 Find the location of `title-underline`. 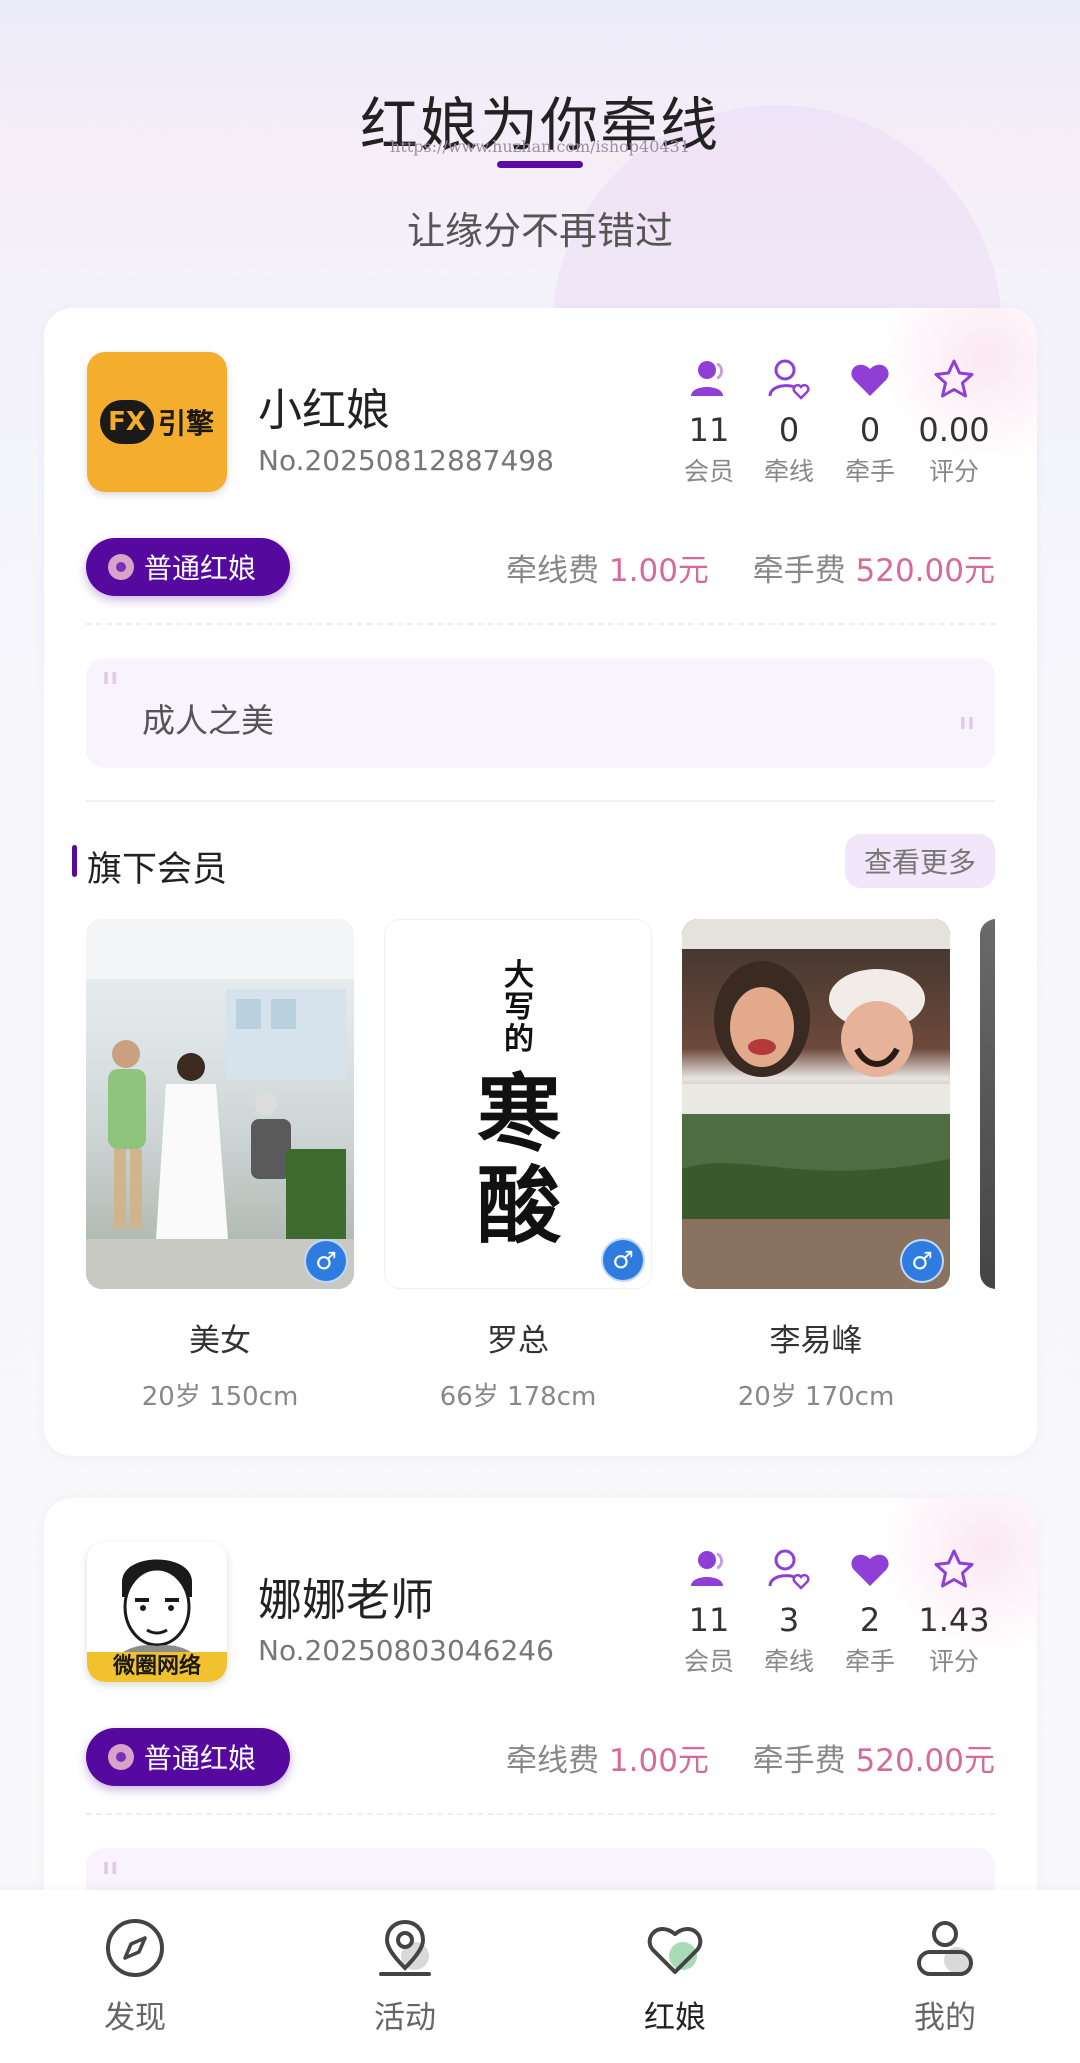

title-underline is located at coordinates (540, 164).